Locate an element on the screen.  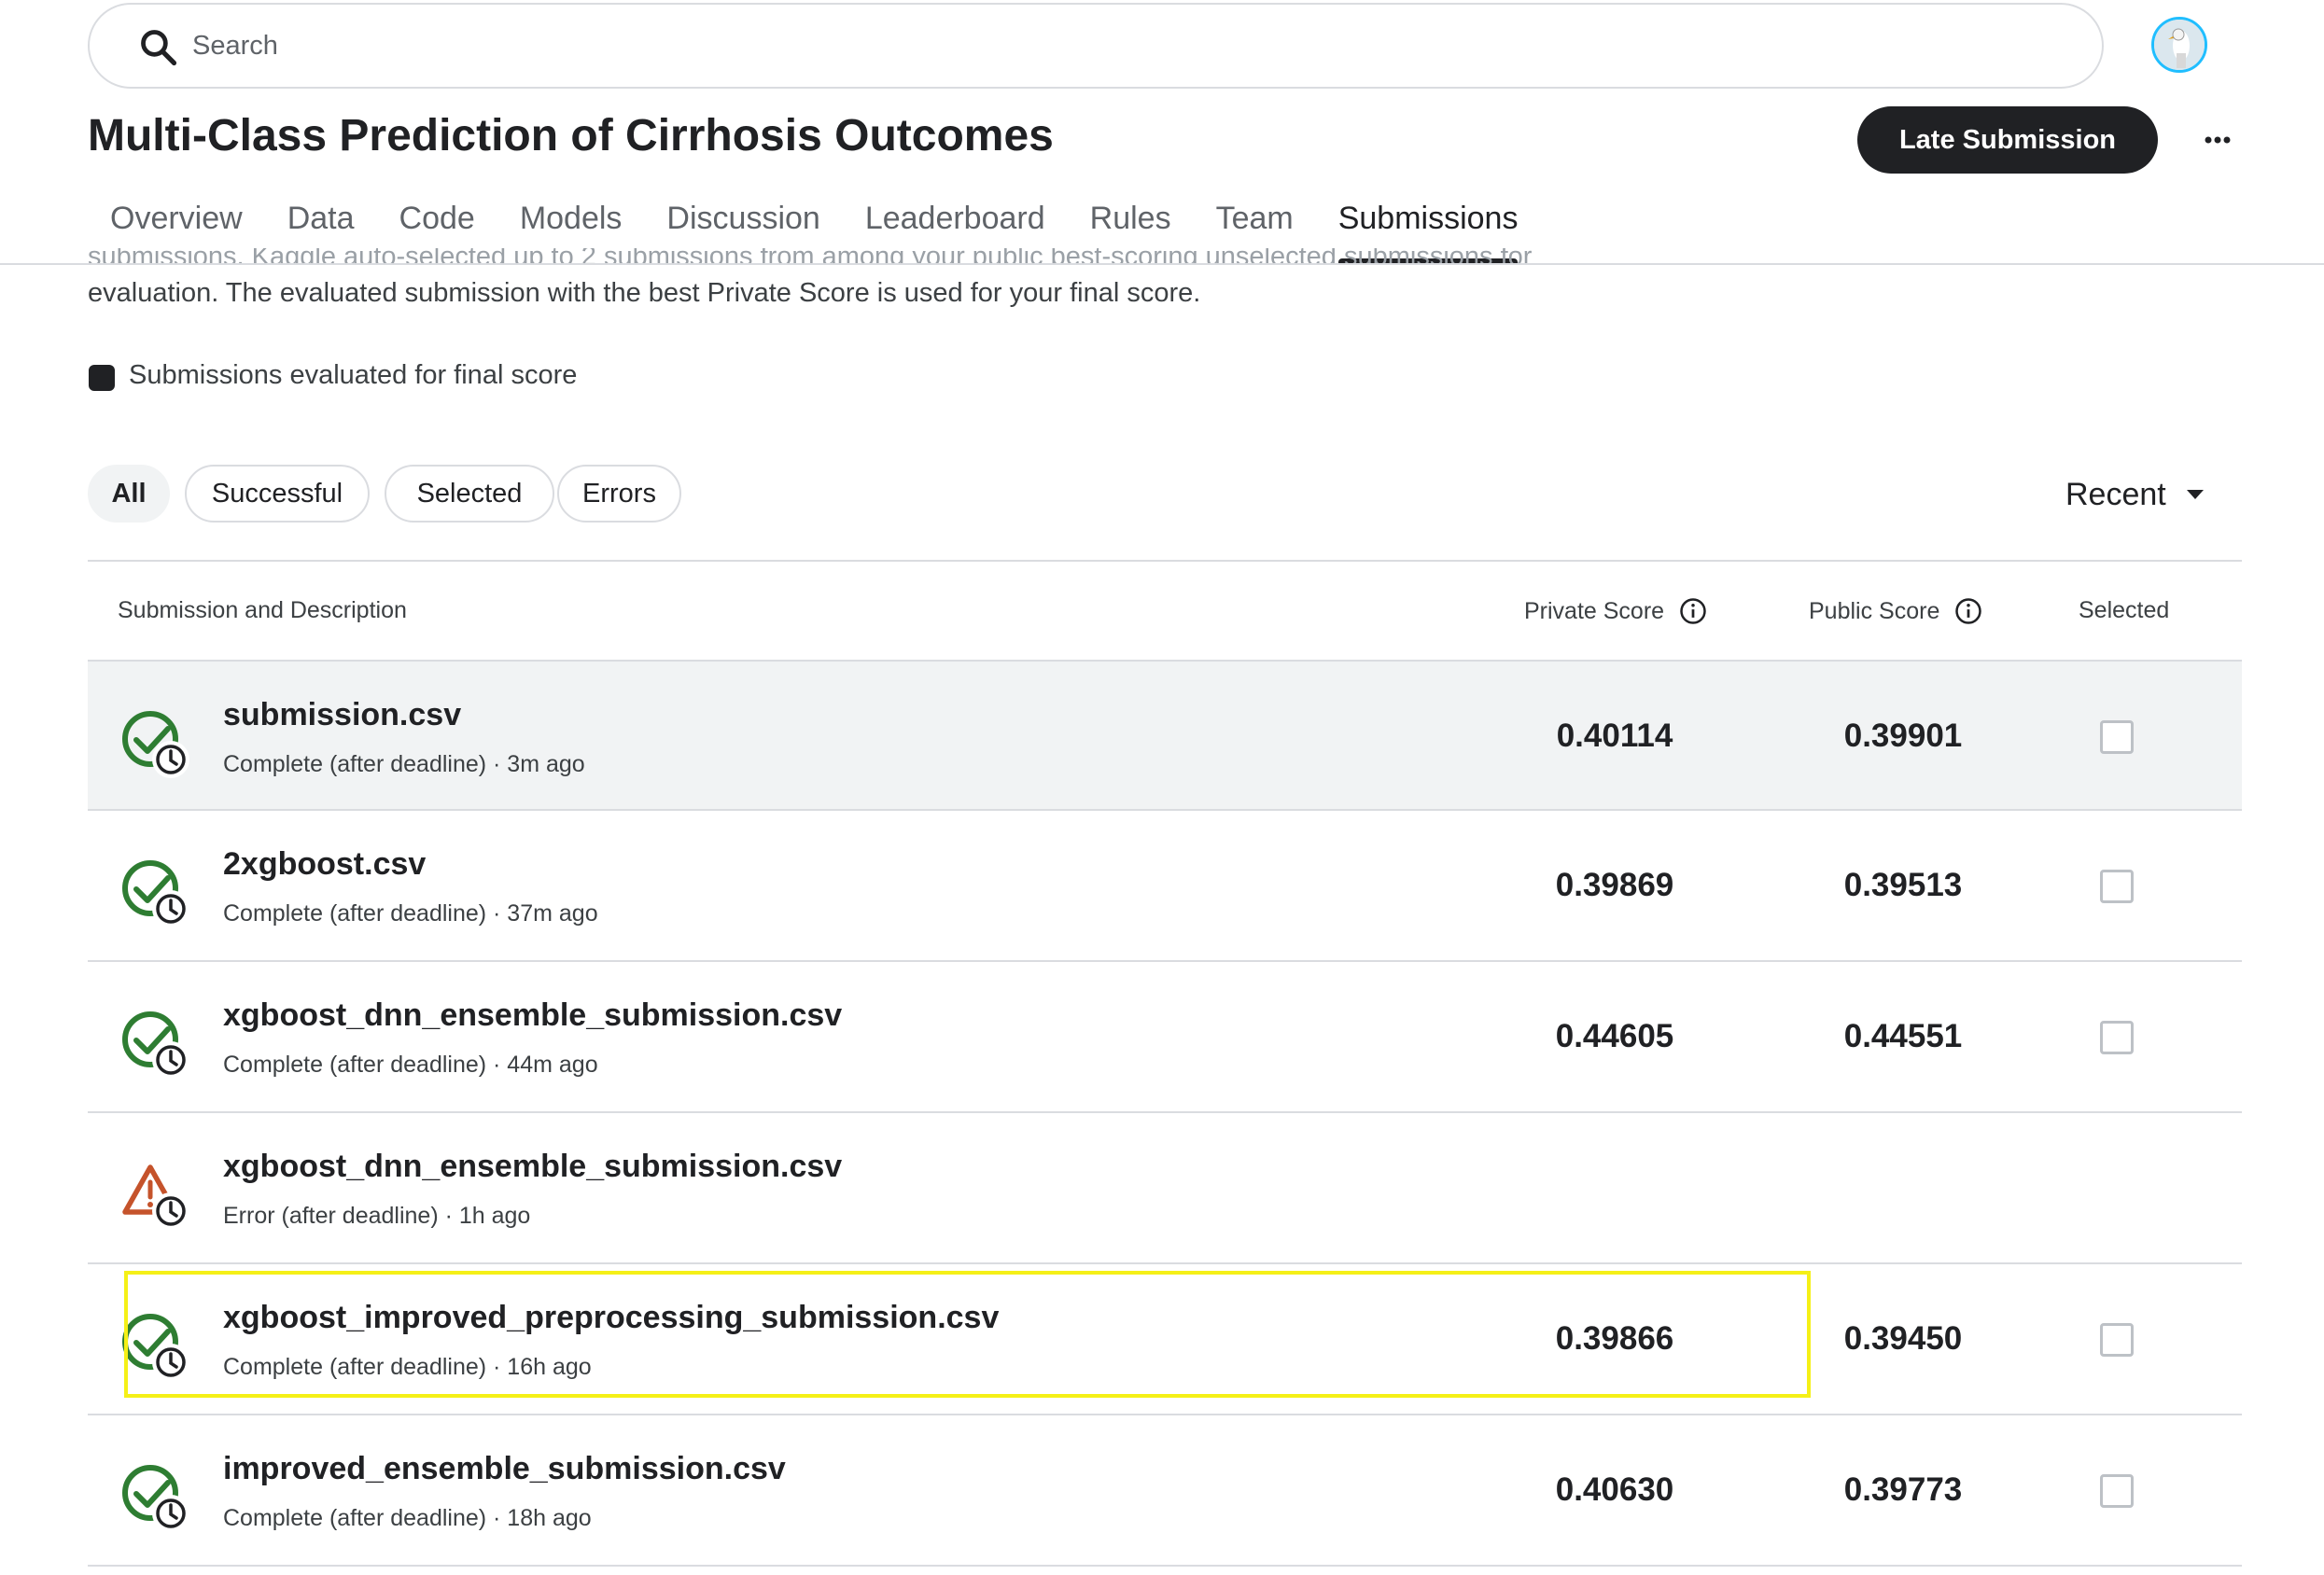
highlight-box is located at coordinates (967, 1334).